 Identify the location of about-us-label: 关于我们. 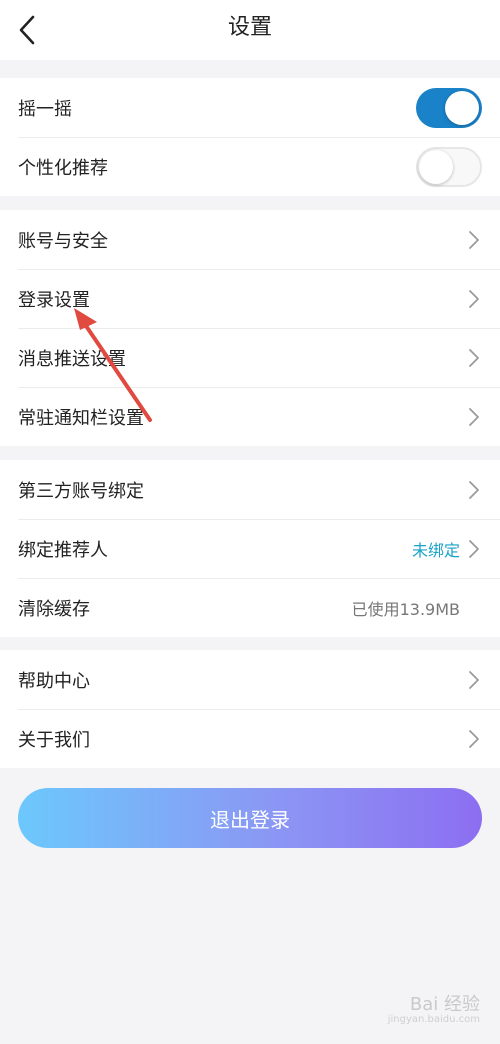
(54, 740).